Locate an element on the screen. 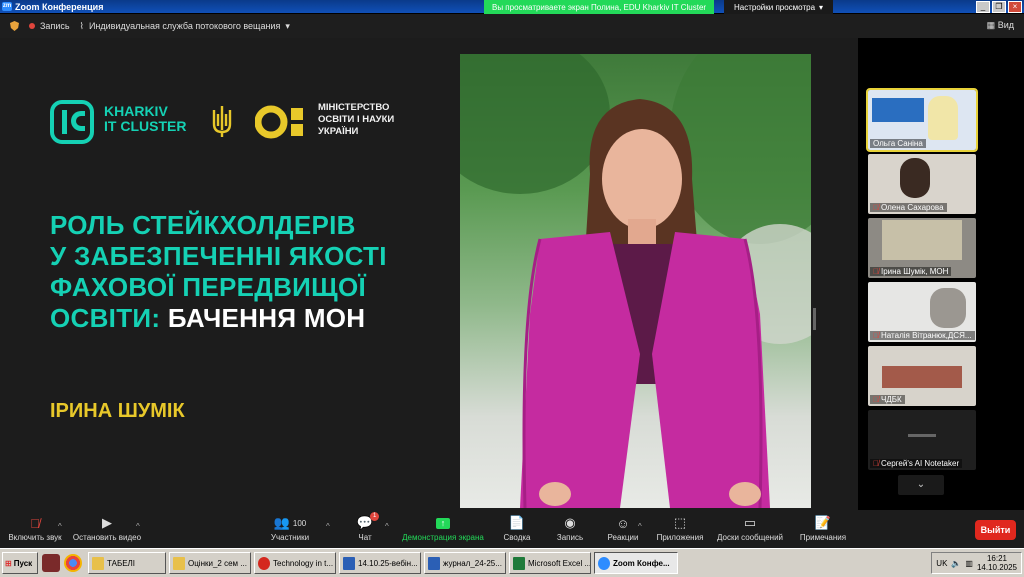 The width and height of the screenshot is (1024, 577). close-icon: × is located at coordinates (1015, 7).